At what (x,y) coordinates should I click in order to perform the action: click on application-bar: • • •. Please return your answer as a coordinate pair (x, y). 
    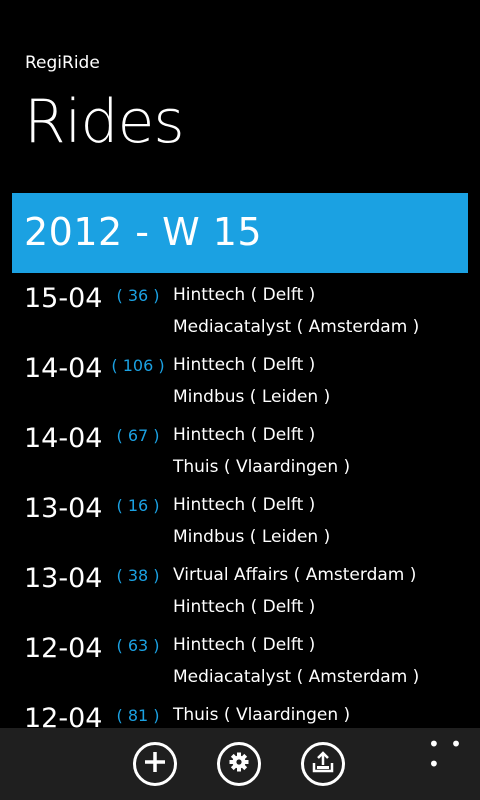
    Looking at the image, I should click on (240, 764).